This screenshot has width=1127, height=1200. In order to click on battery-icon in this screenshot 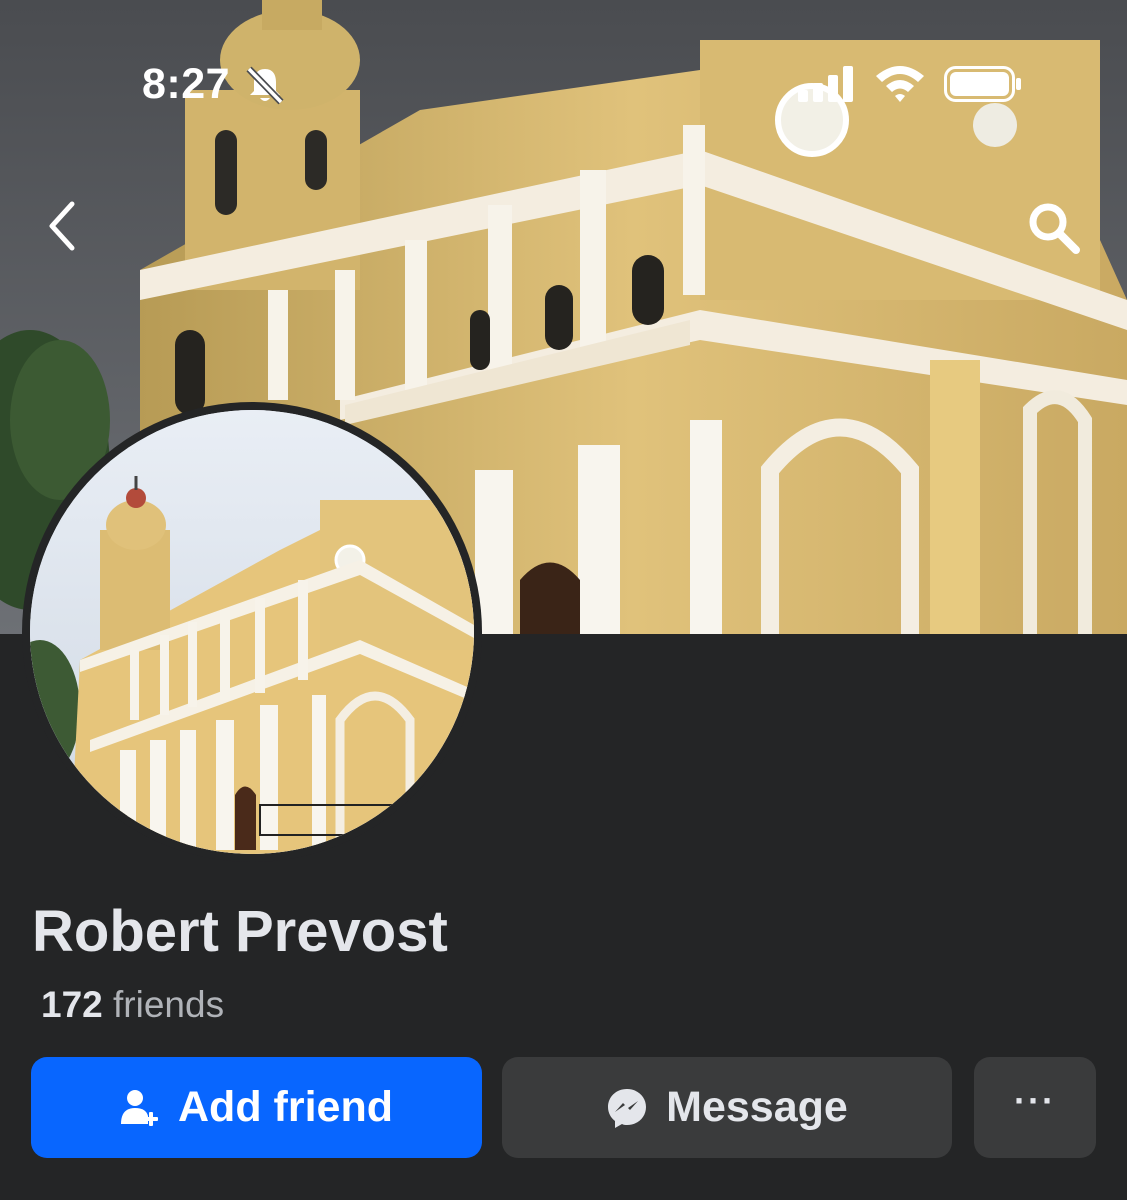, I will do `click(984, 86)`.